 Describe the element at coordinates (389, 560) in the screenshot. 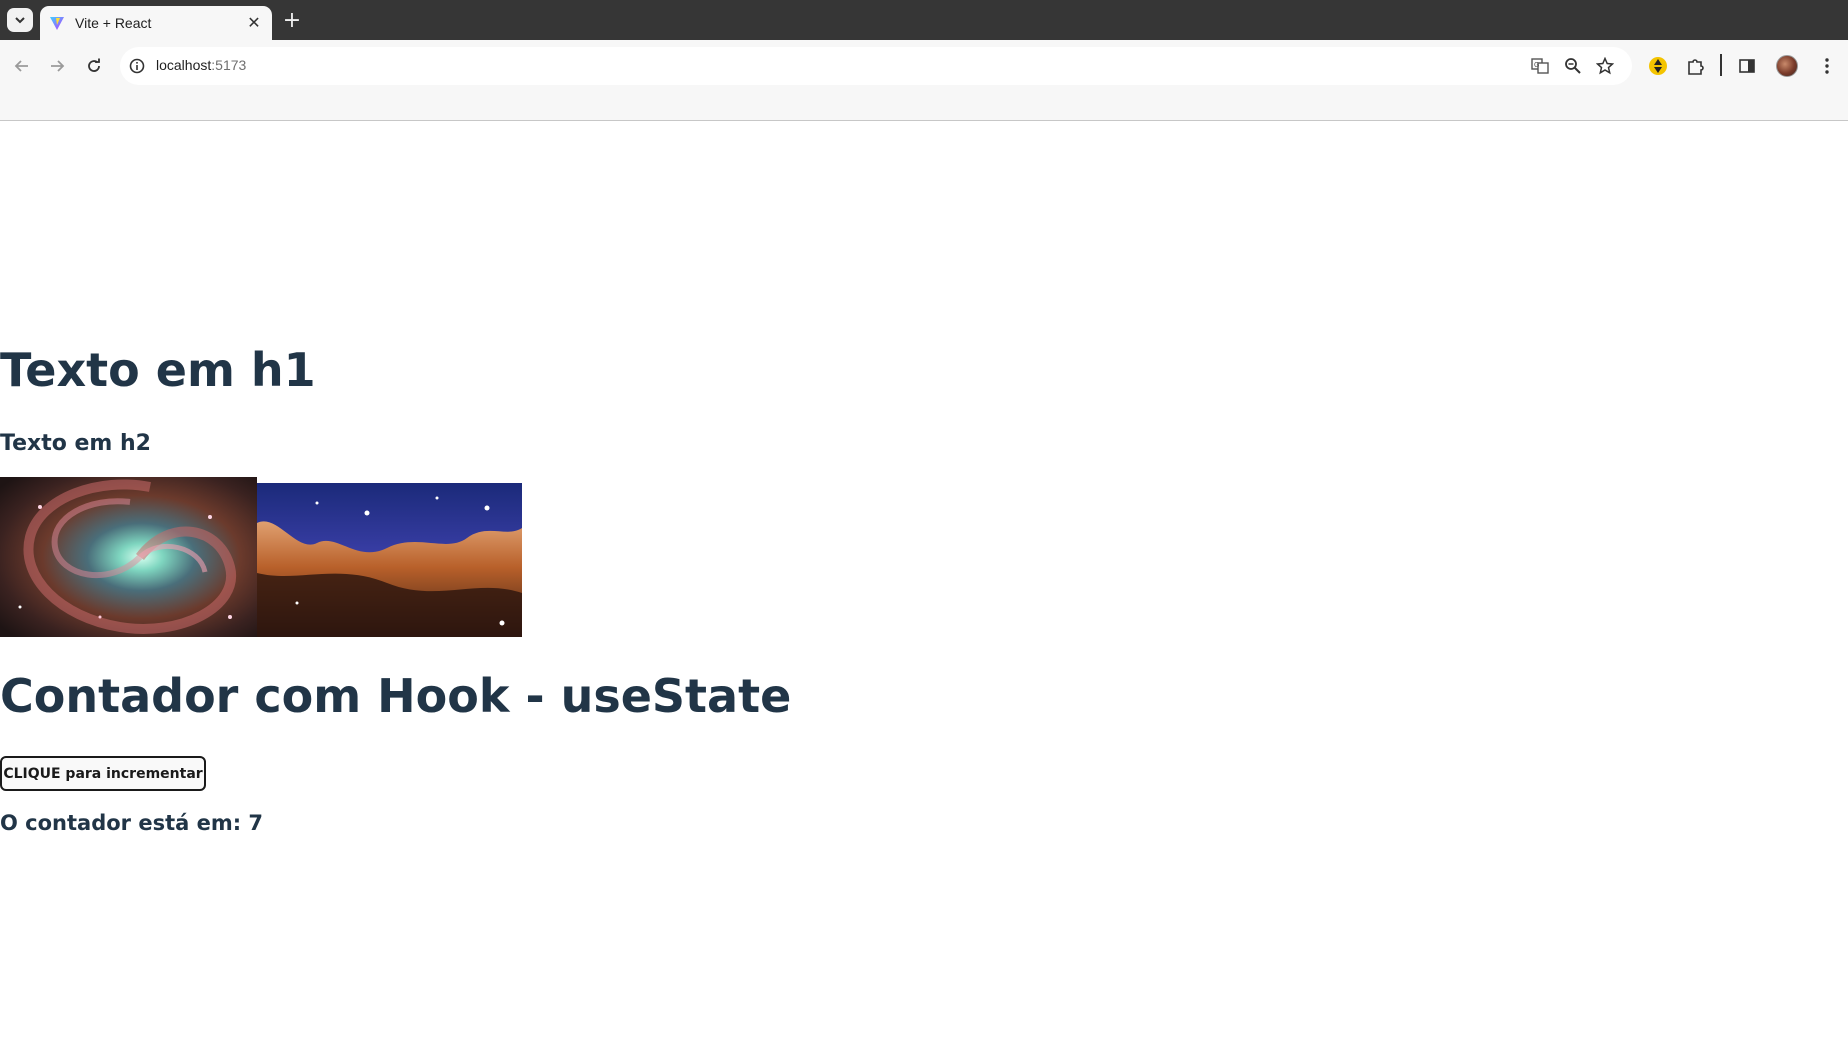

I see `nebula-image` at that location.